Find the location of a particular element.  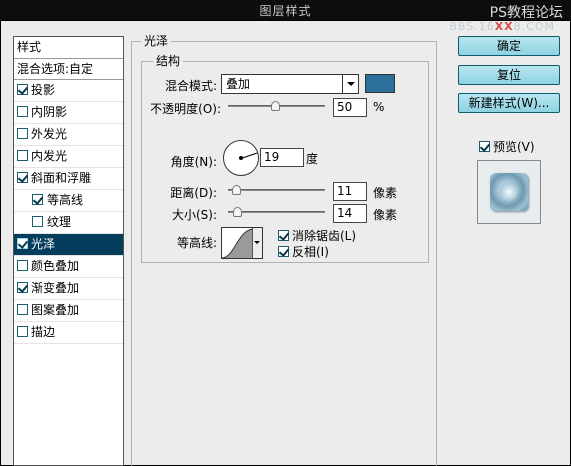

contour-curve-icon is located at coordinates (238, 243).